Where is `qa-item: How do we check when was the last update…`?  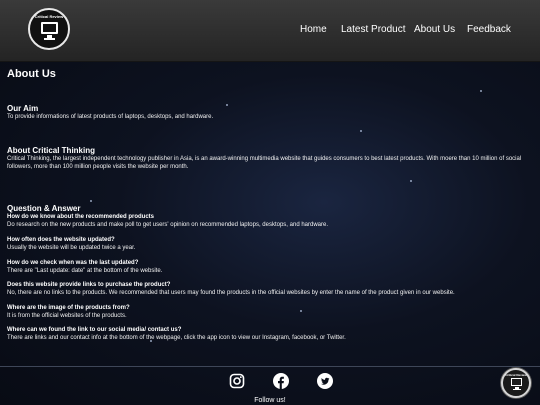
qa-item: How do we check when was the last update… is located at coordinates (270, 267).